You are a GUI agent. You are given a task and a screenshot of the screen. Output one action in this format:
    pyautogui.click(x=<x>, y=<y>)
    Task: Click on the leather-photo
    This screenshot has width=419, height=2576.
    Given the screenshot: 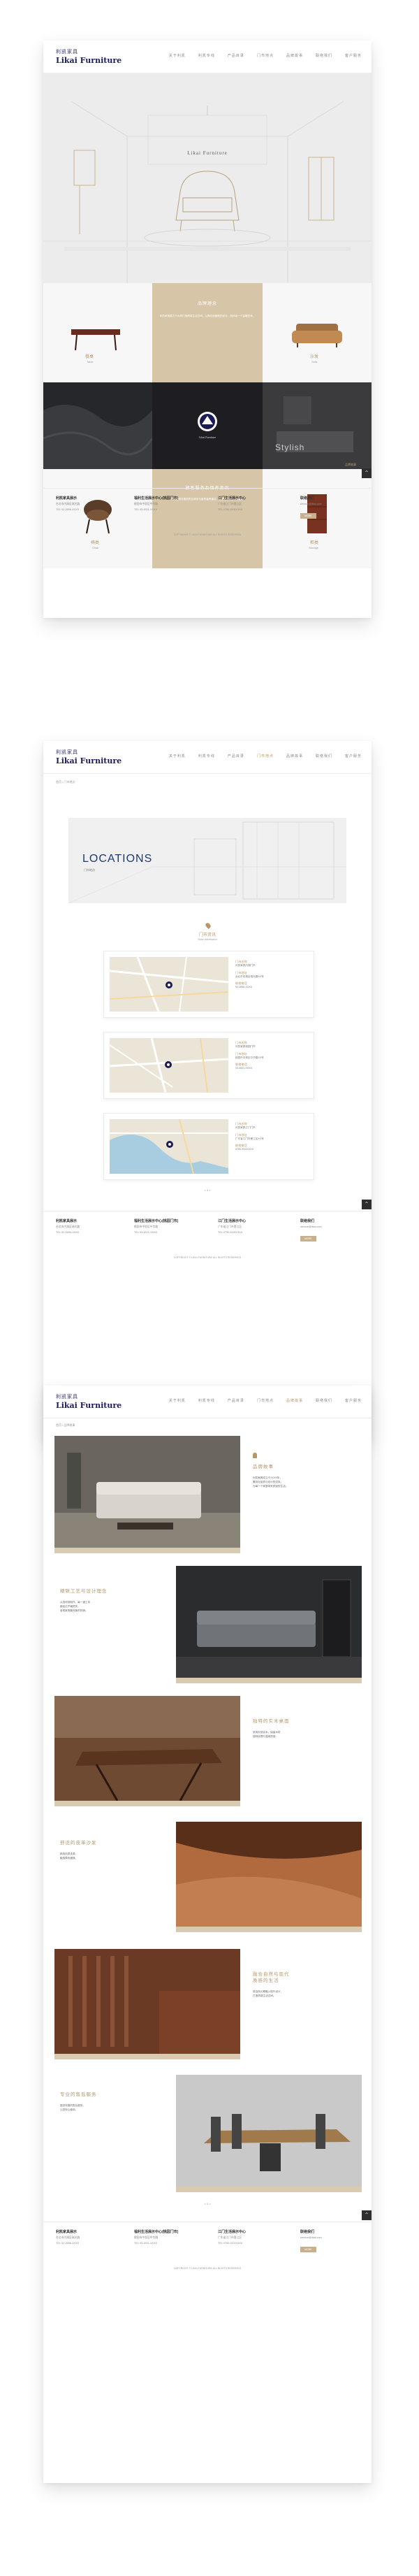 What is the action you would take?
    pyautogui.click(x=269, y=1874)
    